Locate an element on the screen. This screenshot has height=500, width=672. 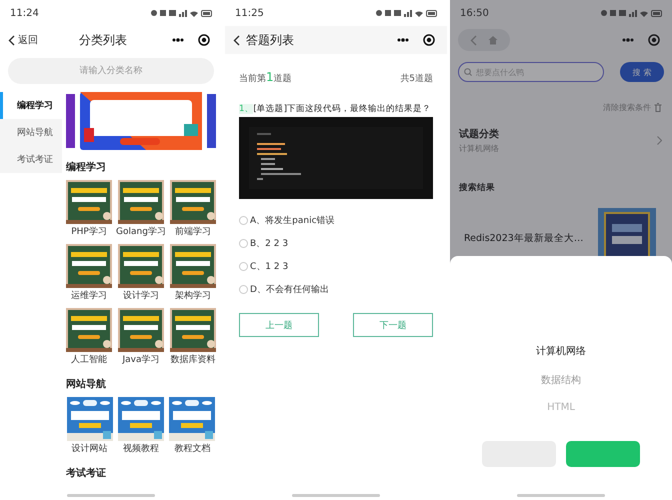
answer-option: B、2 2 3 is located at coordinates (336, 243).